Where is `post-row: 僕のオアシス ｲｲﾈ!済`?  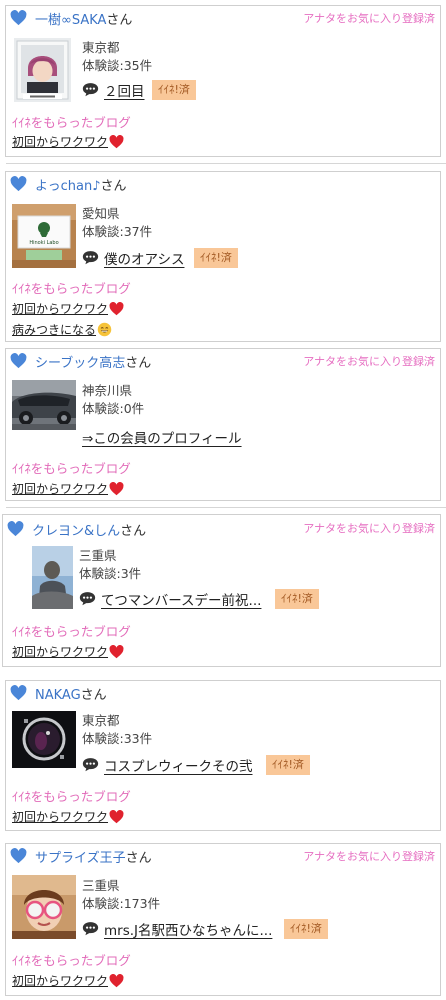 post-row: 僕のオアシス ｲｲﾈ!済 is located at coordinates (252, 258).